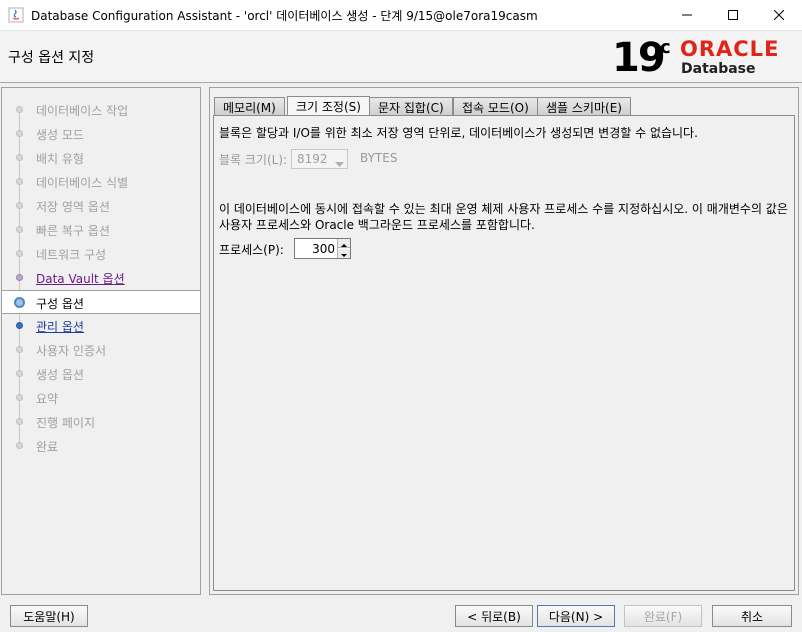 Image resolution: width=802 pixels, height=632 pixels. What do you see at coordinates (101, 374) in the screenshot?
I see `step-creation-option: 생성 옵션` at bounding box center [101, 374].